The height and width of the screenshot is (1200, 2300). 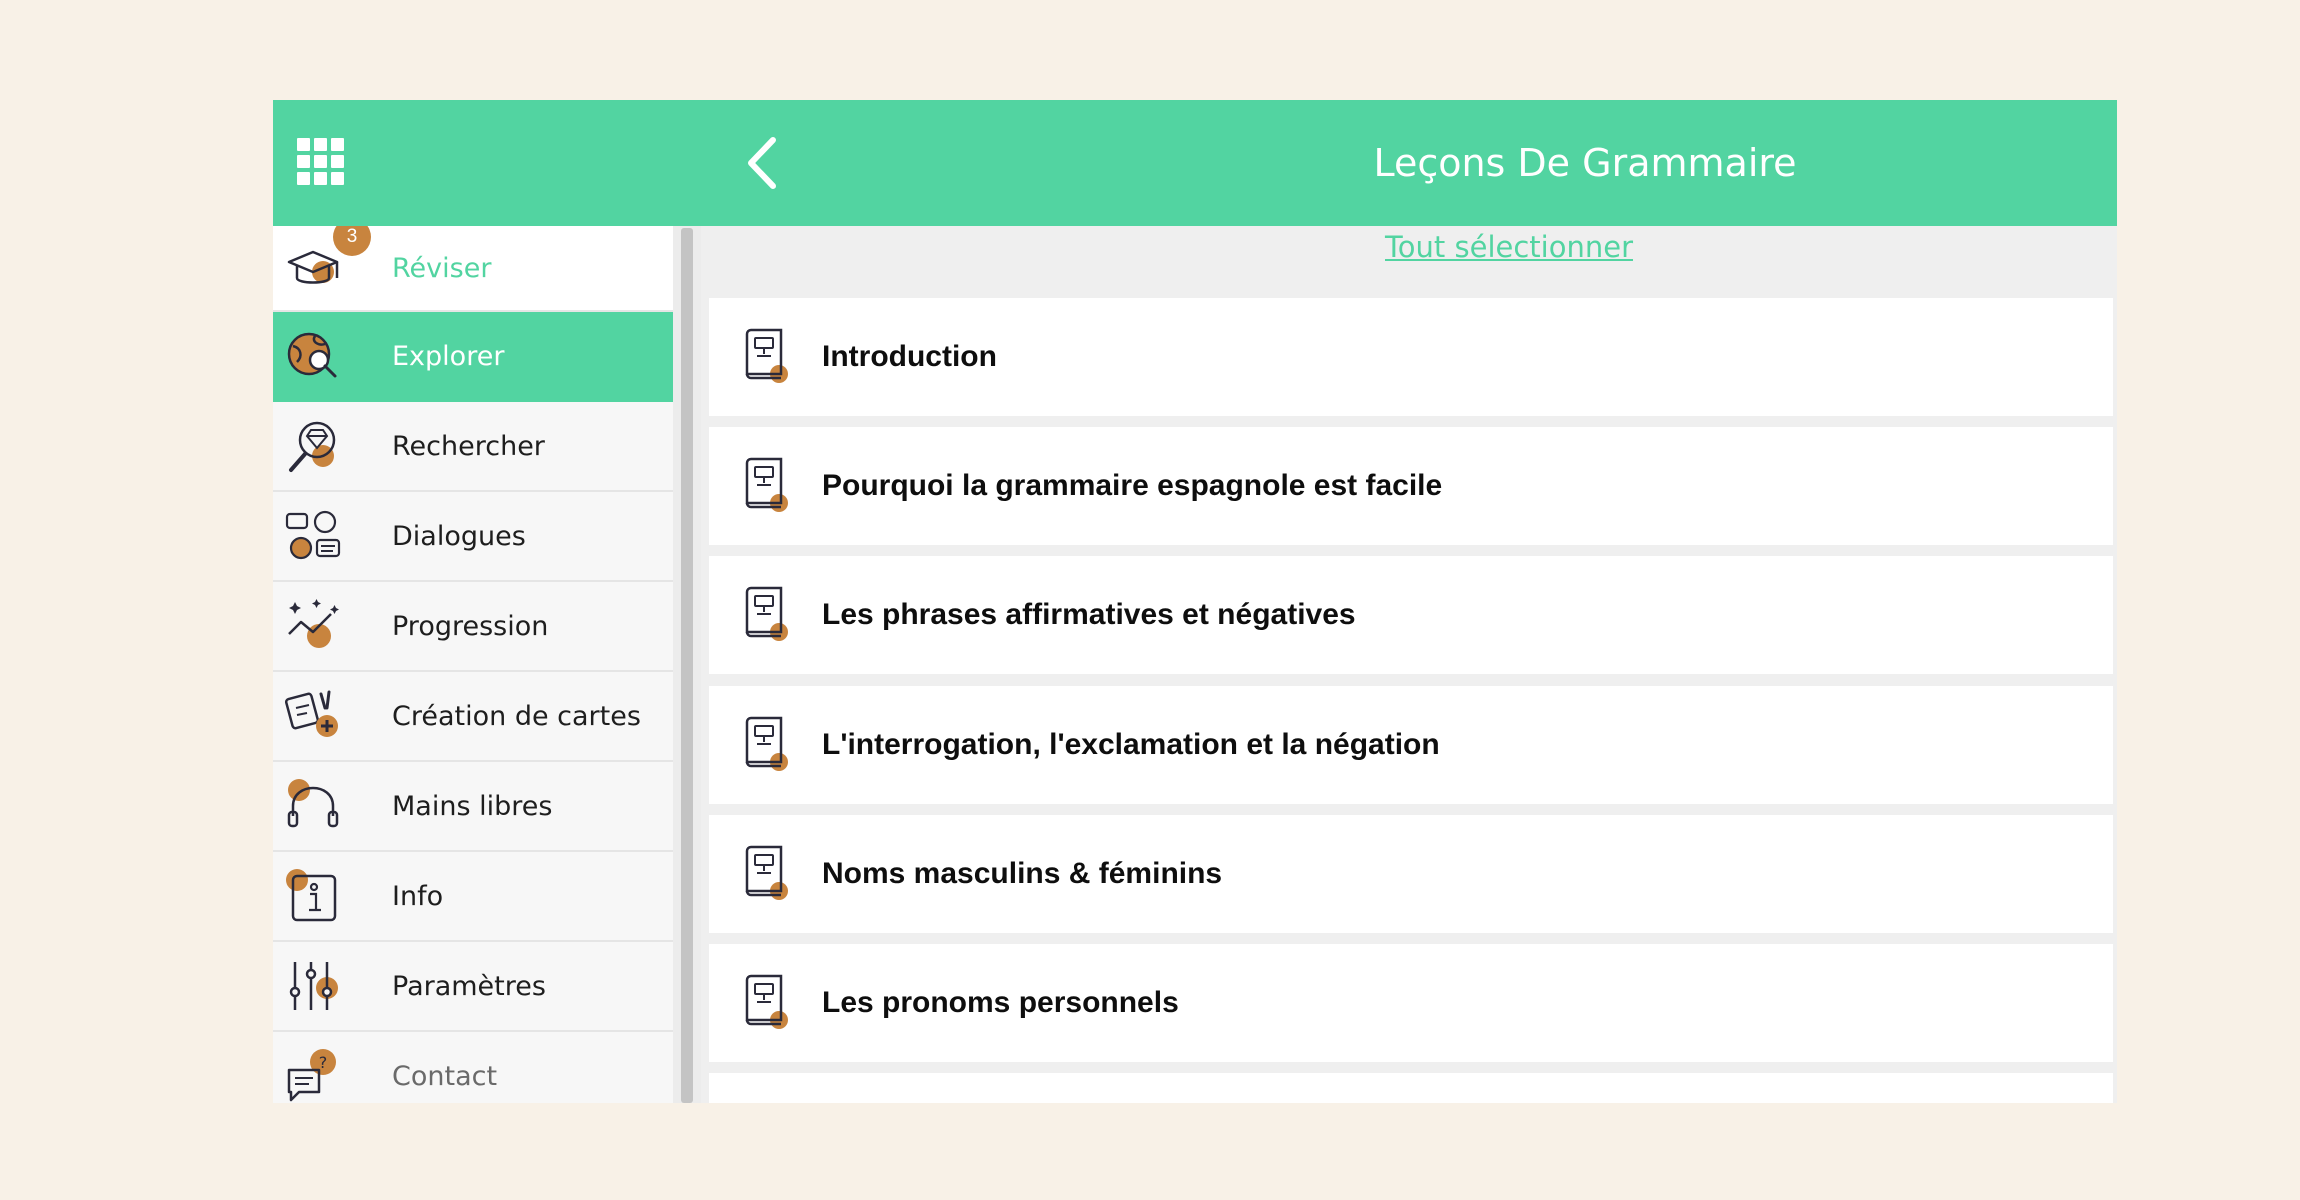 What do you see at coordinates (313, 803) in the screenshot?
I see `headphones-icon` at bounding box center [313, 803].